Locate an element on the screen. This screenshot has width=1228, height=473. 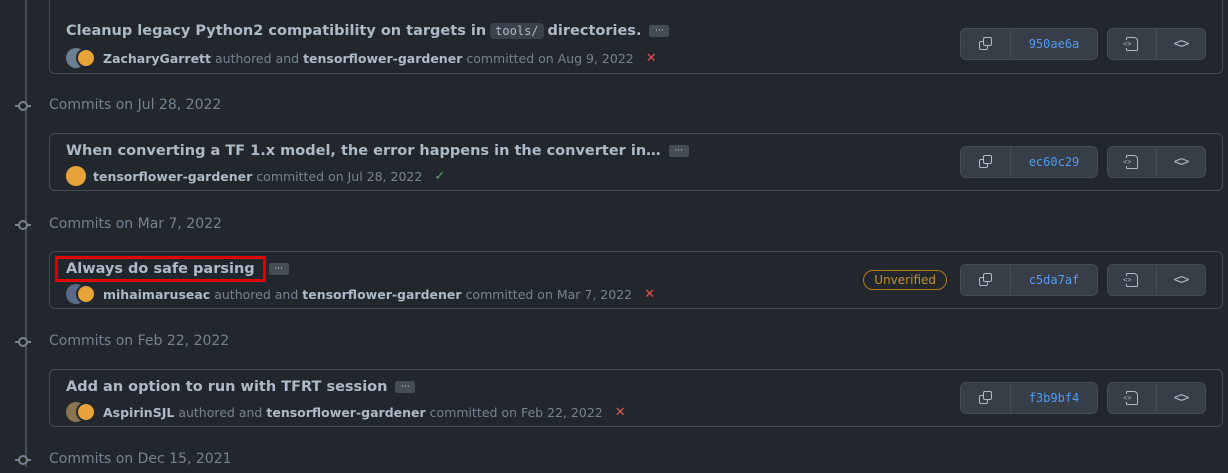
group-date-label: Commits on Jul 28, 2022 is located at coordinates (135, 105).